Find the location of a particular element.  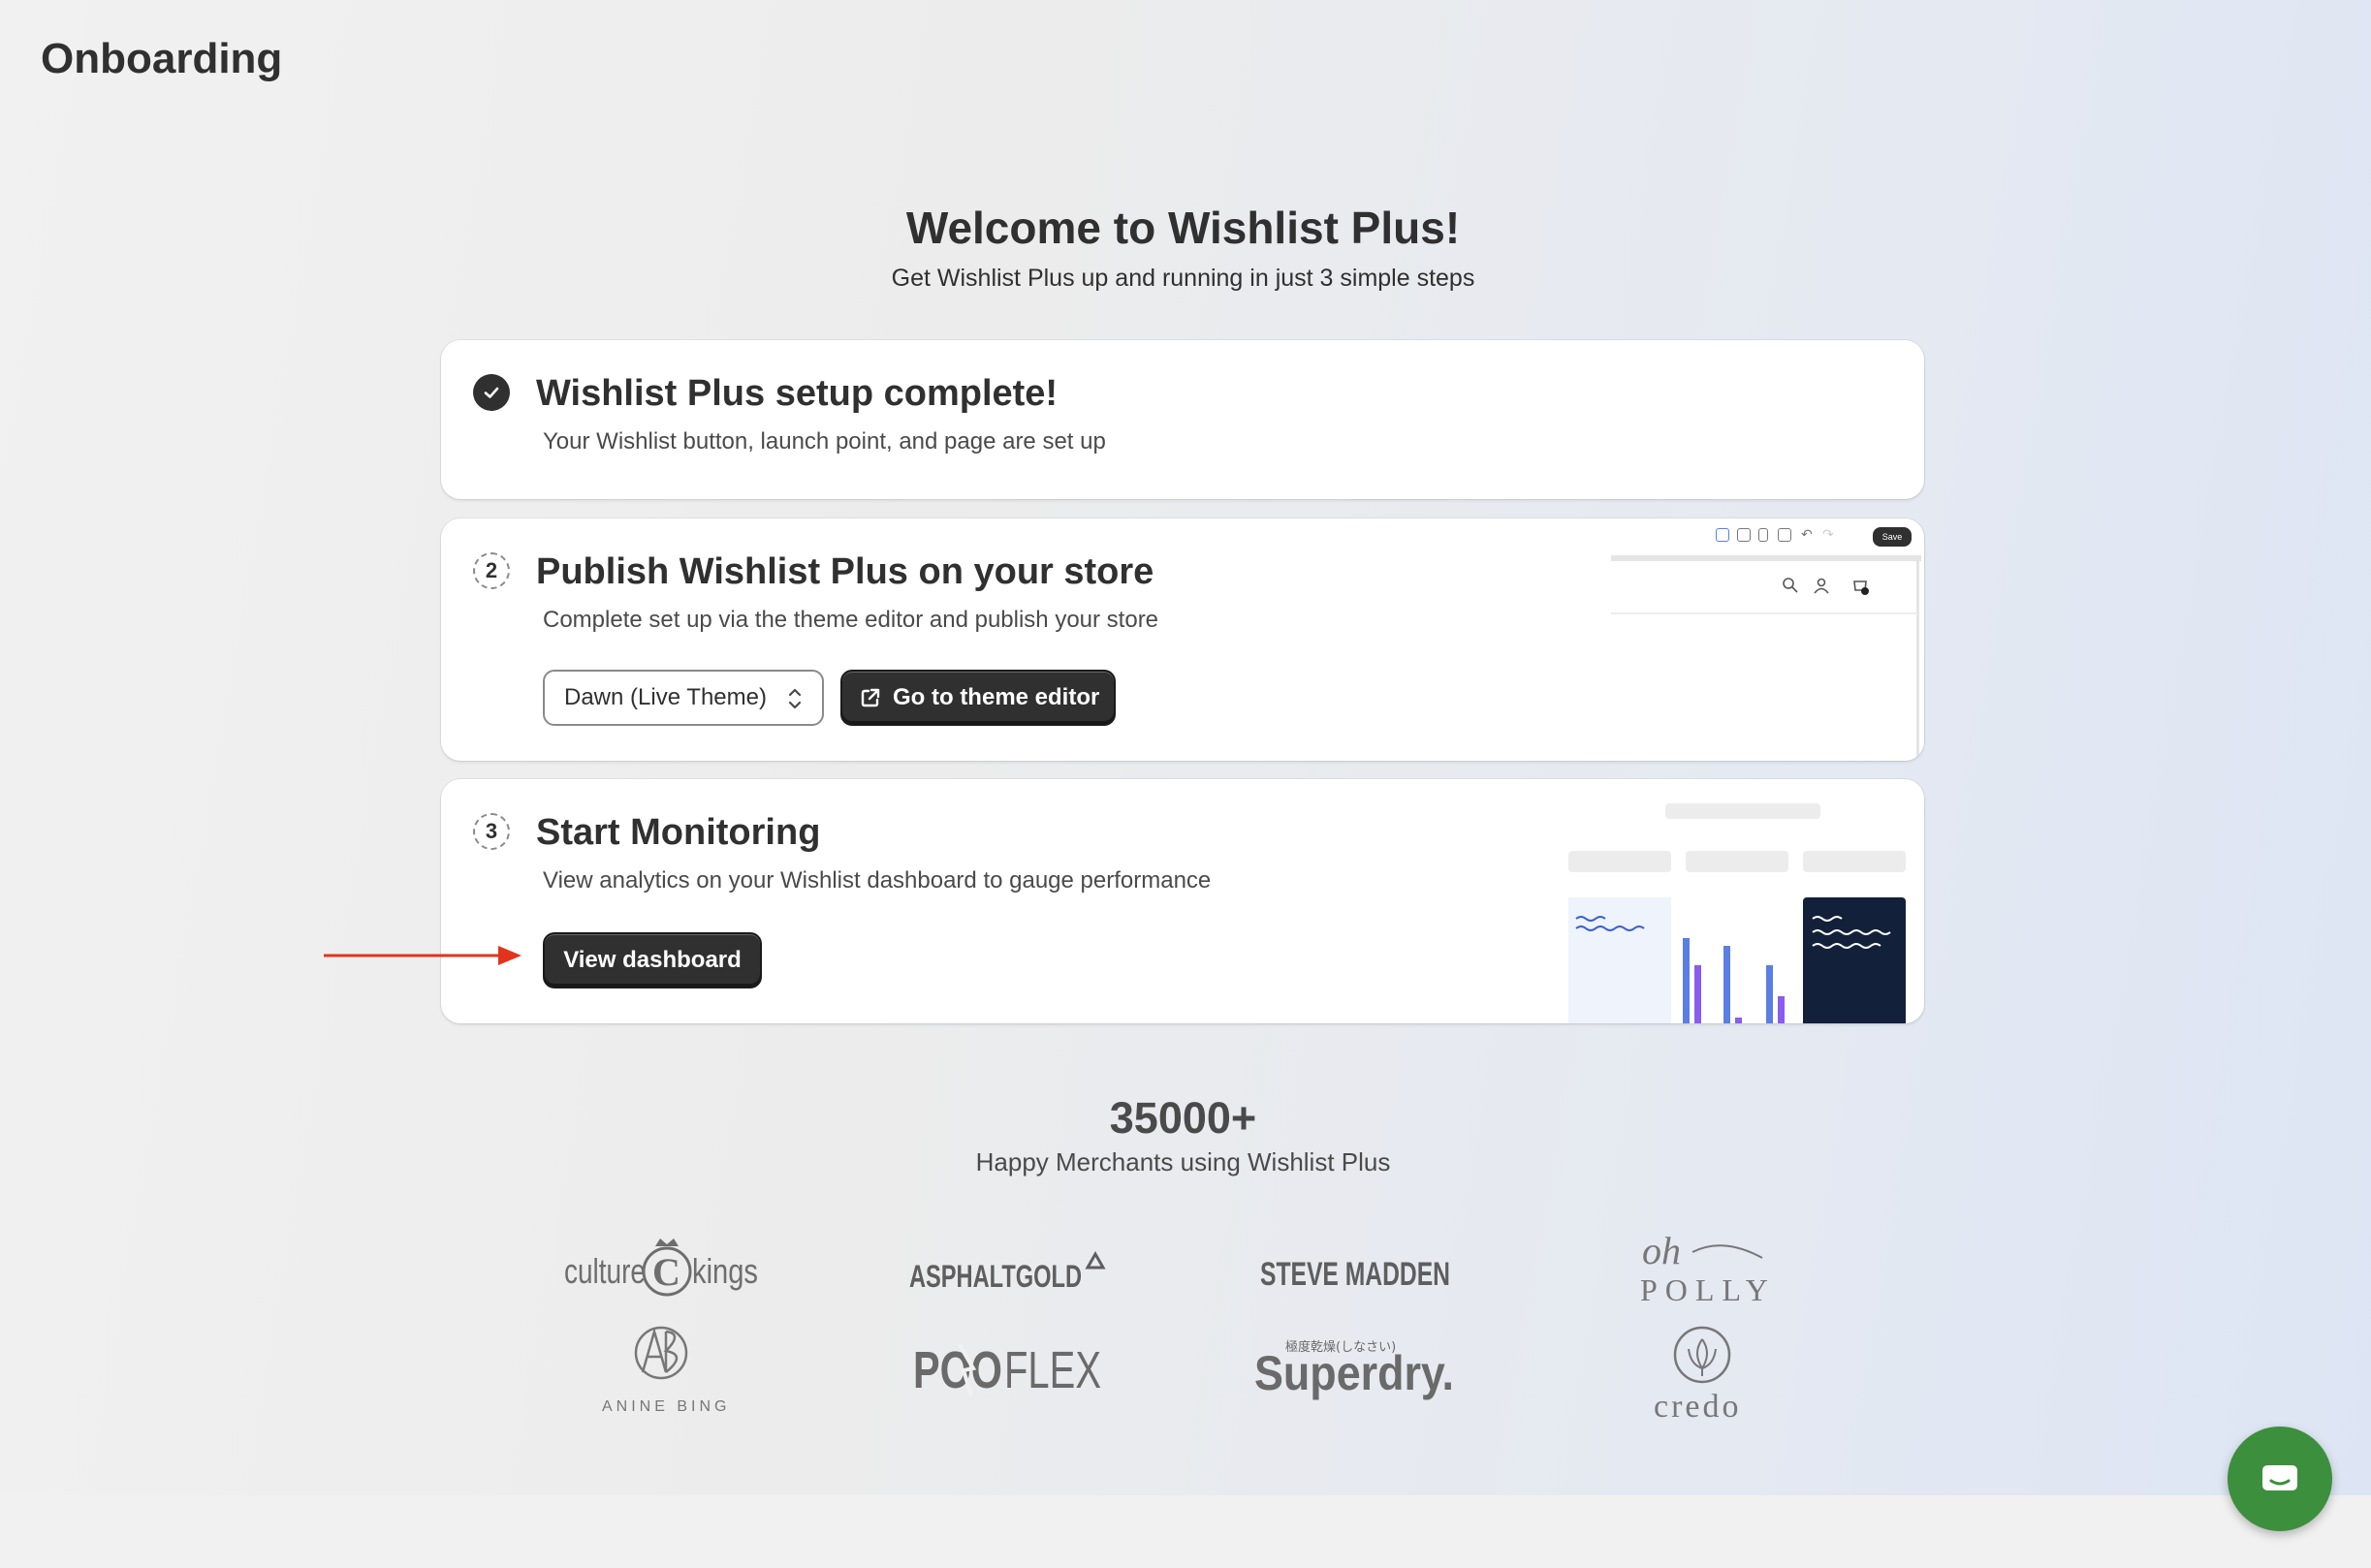

logo-credo: credo is located at coordinates (1701, 1376).